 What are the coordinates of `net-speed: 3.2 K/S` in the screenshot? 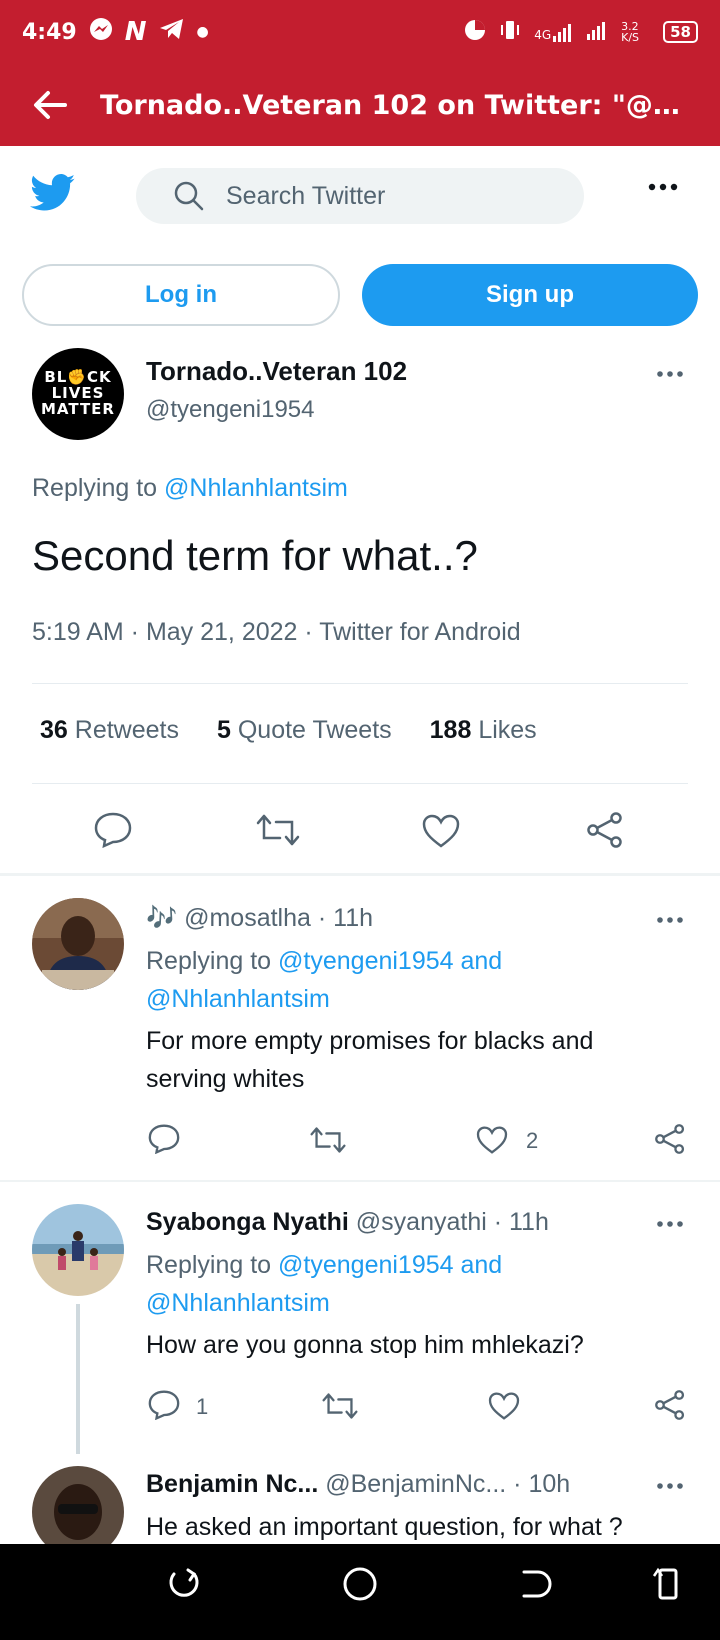 It's located at (630, 32).